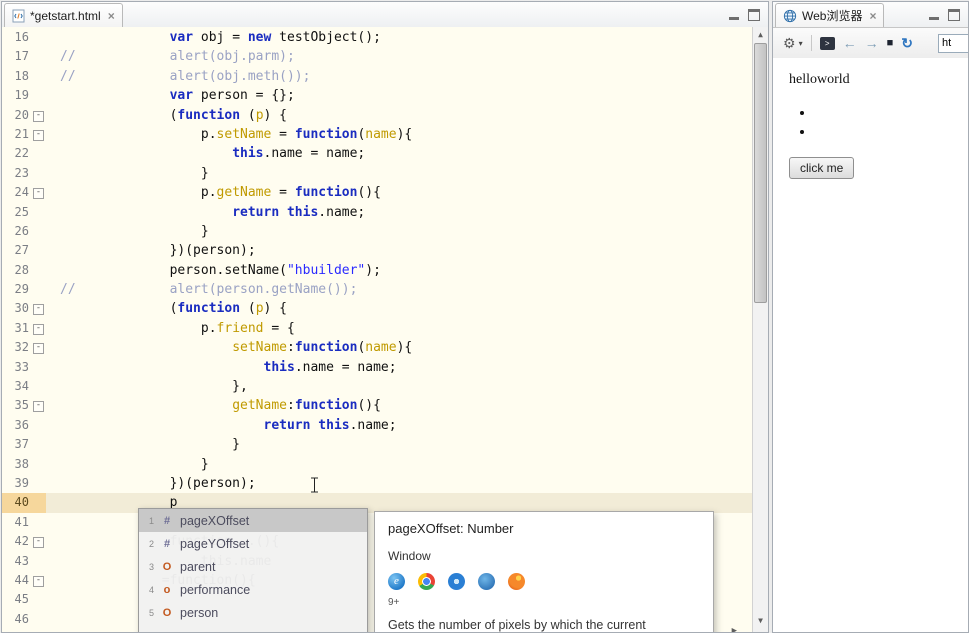  Describe the element at coordinates (15, 153) in the screenshot. I see `line-number: 22` at that location.